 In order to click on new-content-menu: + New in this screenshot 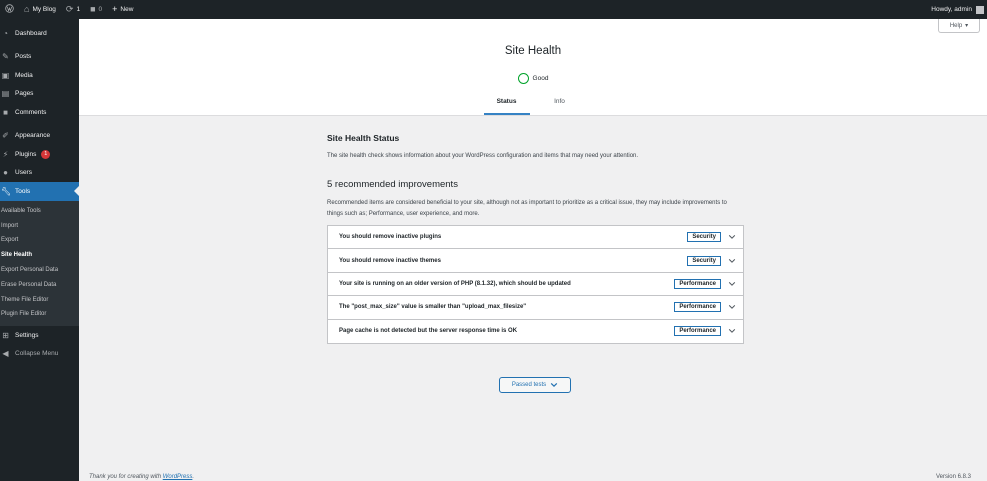, I will do `click(122, 9)`.